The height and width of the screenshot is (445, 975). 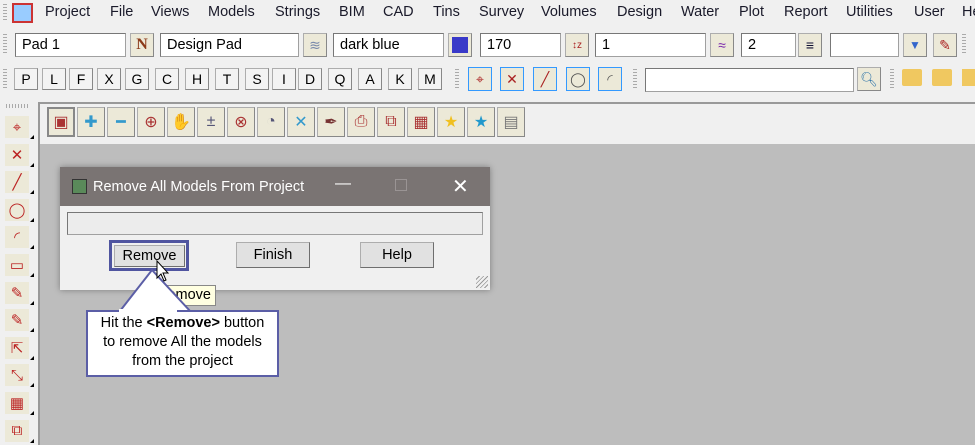 I want to click on menu-report: Report, so click(x=806, y=12).